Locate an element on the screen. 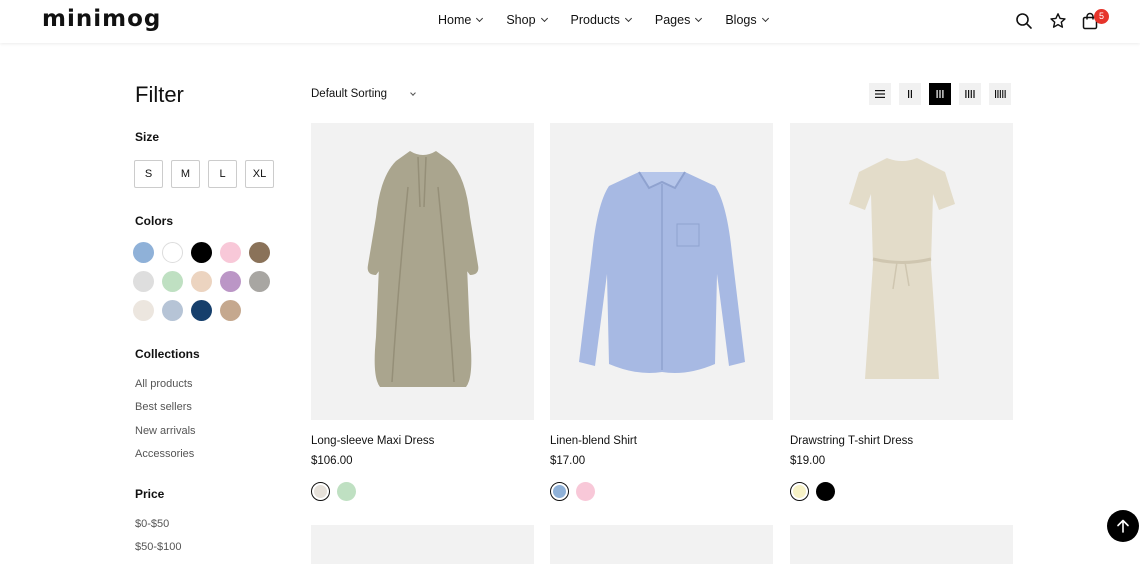  collections-filter-title: Collections is located at coordinates (167, 354).